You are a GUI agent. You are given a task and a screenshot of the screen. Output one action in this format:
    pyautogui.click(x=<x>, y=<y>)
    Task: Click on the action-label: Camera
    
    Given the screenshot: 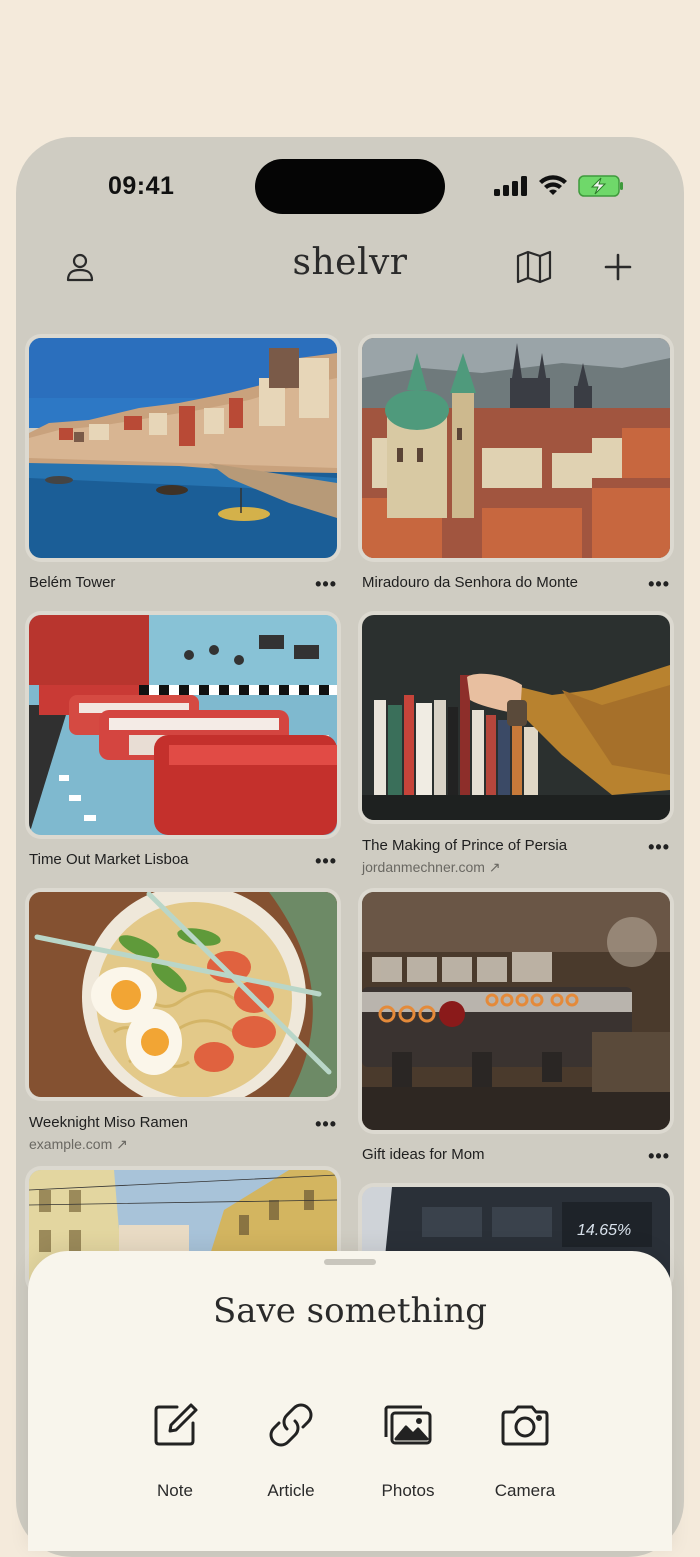 What is the action you would take?
    pyautogui.click(x=525, y=1490)
    